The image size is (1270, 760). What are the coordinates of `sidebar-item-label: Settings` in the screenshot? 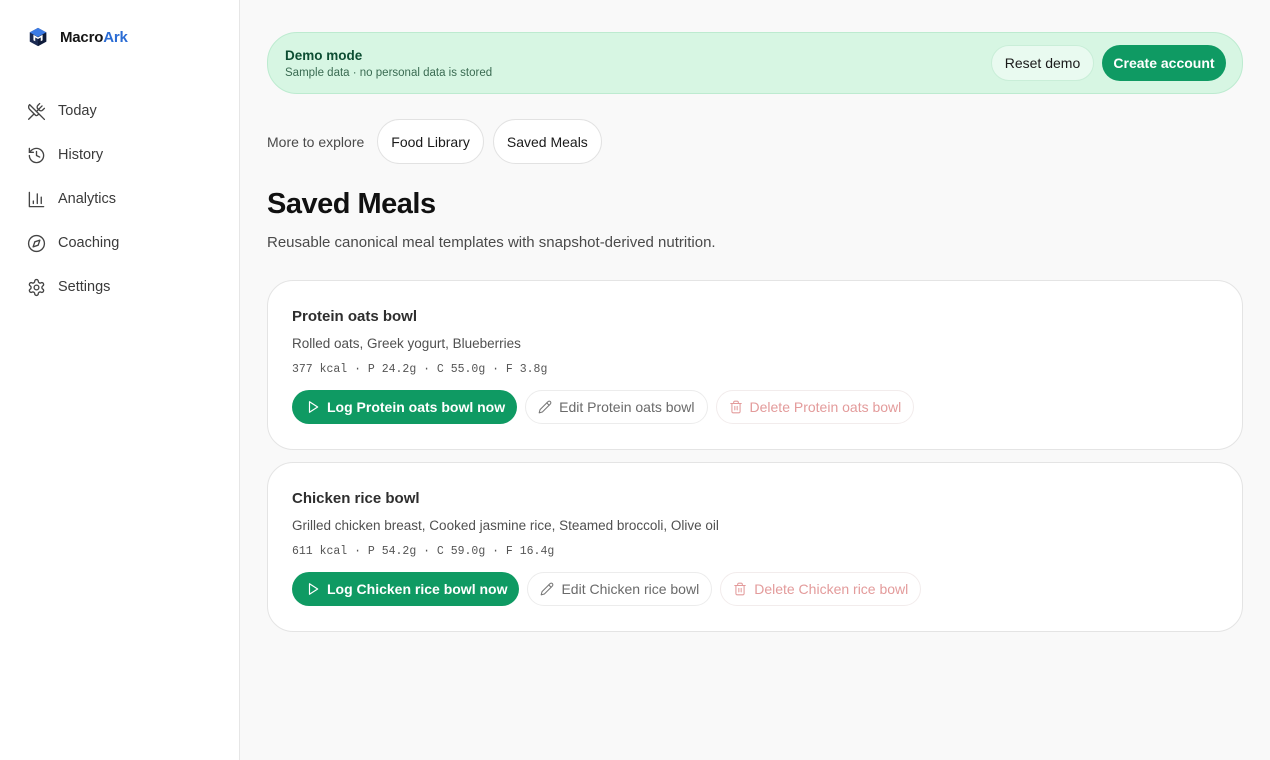 It's located at (84, 287).